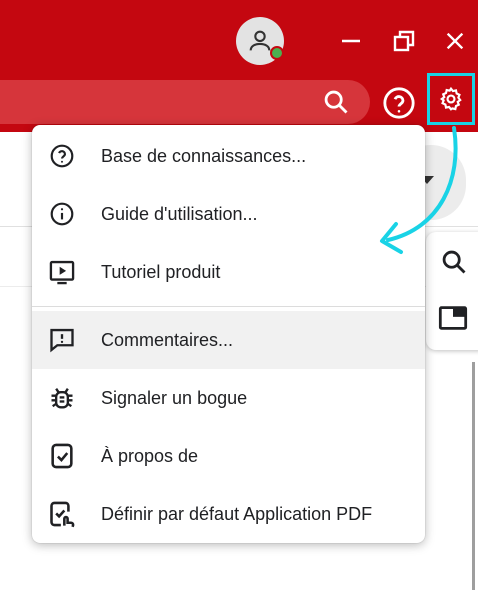 Image resolution: width=478 pixels, height=590 pixels. I want to click on search-field, so click(185, 102).